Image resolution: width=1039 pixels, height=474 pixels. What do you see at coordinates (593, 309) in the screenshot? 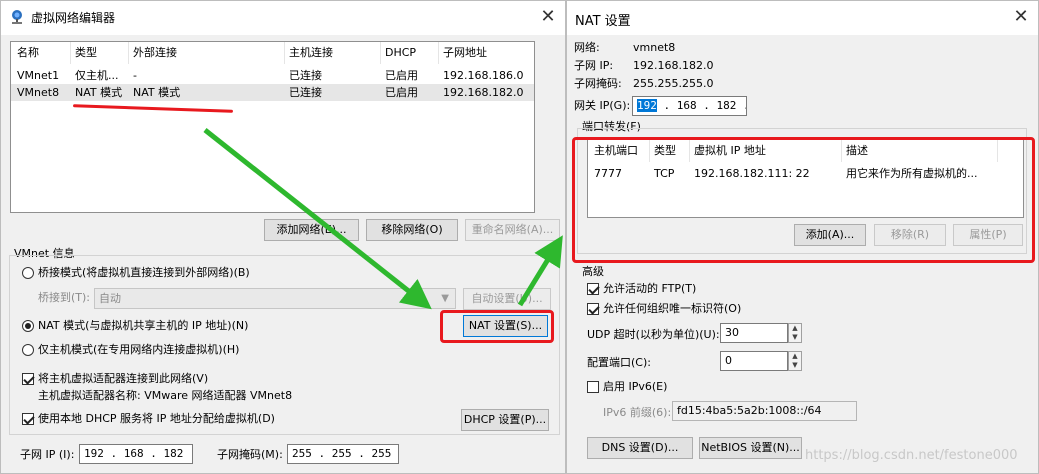
I see `allow-uid-checkbox` at bounding box center [593, 309].